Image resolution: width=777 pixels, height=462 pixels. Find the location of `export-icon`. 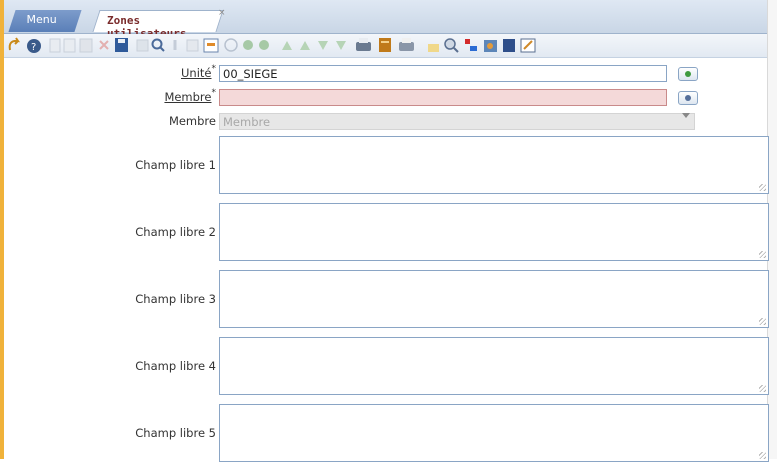

export-icon is located at coordinates (471, 45).